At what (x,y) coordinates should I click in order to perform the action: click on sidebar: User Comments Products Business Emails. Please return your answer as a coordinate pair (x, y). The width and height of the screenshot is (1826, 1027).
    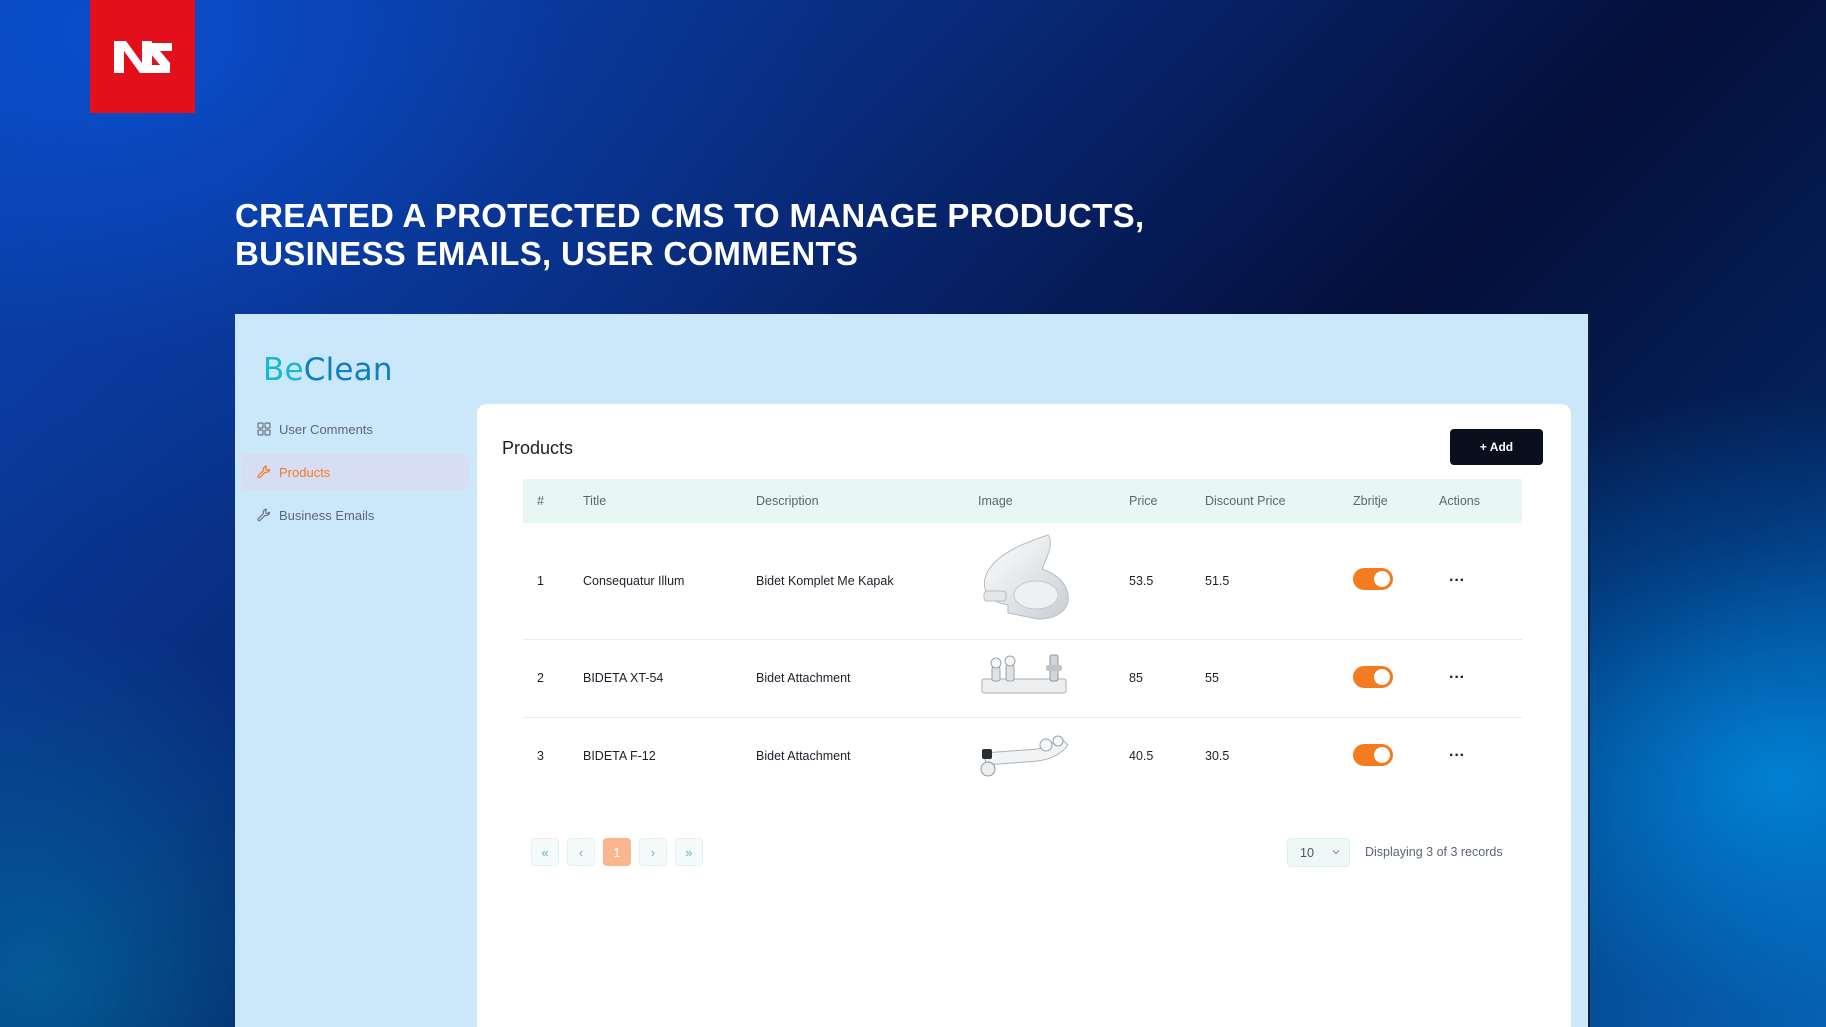
    Looking at the image, I should click on (355, 475).